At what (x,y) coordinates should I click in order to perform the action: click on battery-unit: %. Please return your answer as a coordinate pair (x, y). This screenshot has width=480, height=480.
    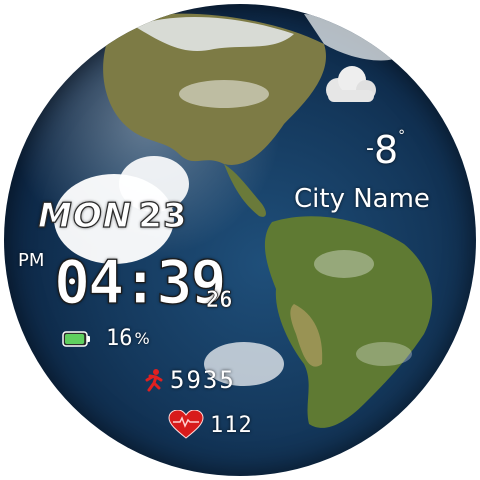
    Looking at the image, I should click on (142, 338).